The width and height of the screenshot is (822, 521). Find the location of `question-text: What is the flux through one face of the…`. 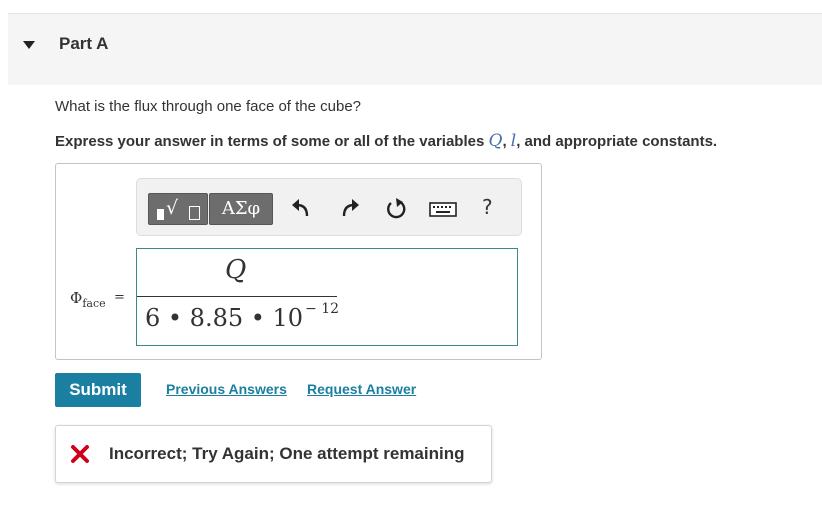

question-text: What is the flux through one face of the… is located at coordinates (208, 106).